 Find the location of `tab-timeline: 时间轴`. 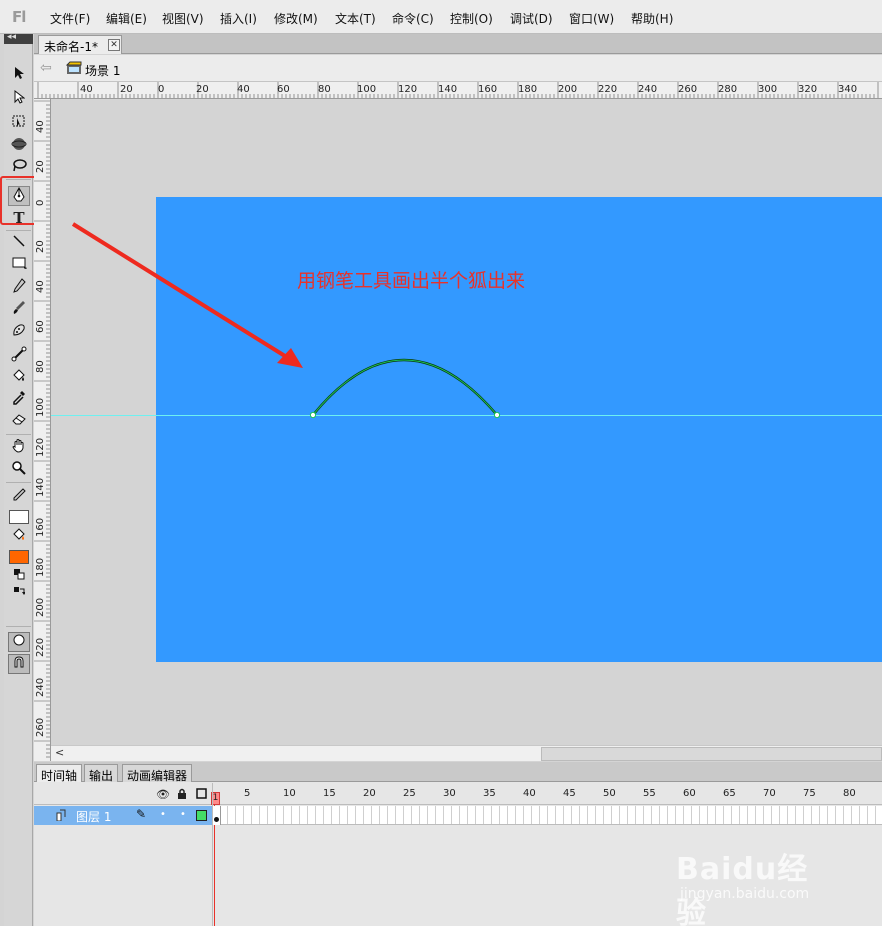

tab-timeline: 时间轴 is located at coordinates (59, 773).